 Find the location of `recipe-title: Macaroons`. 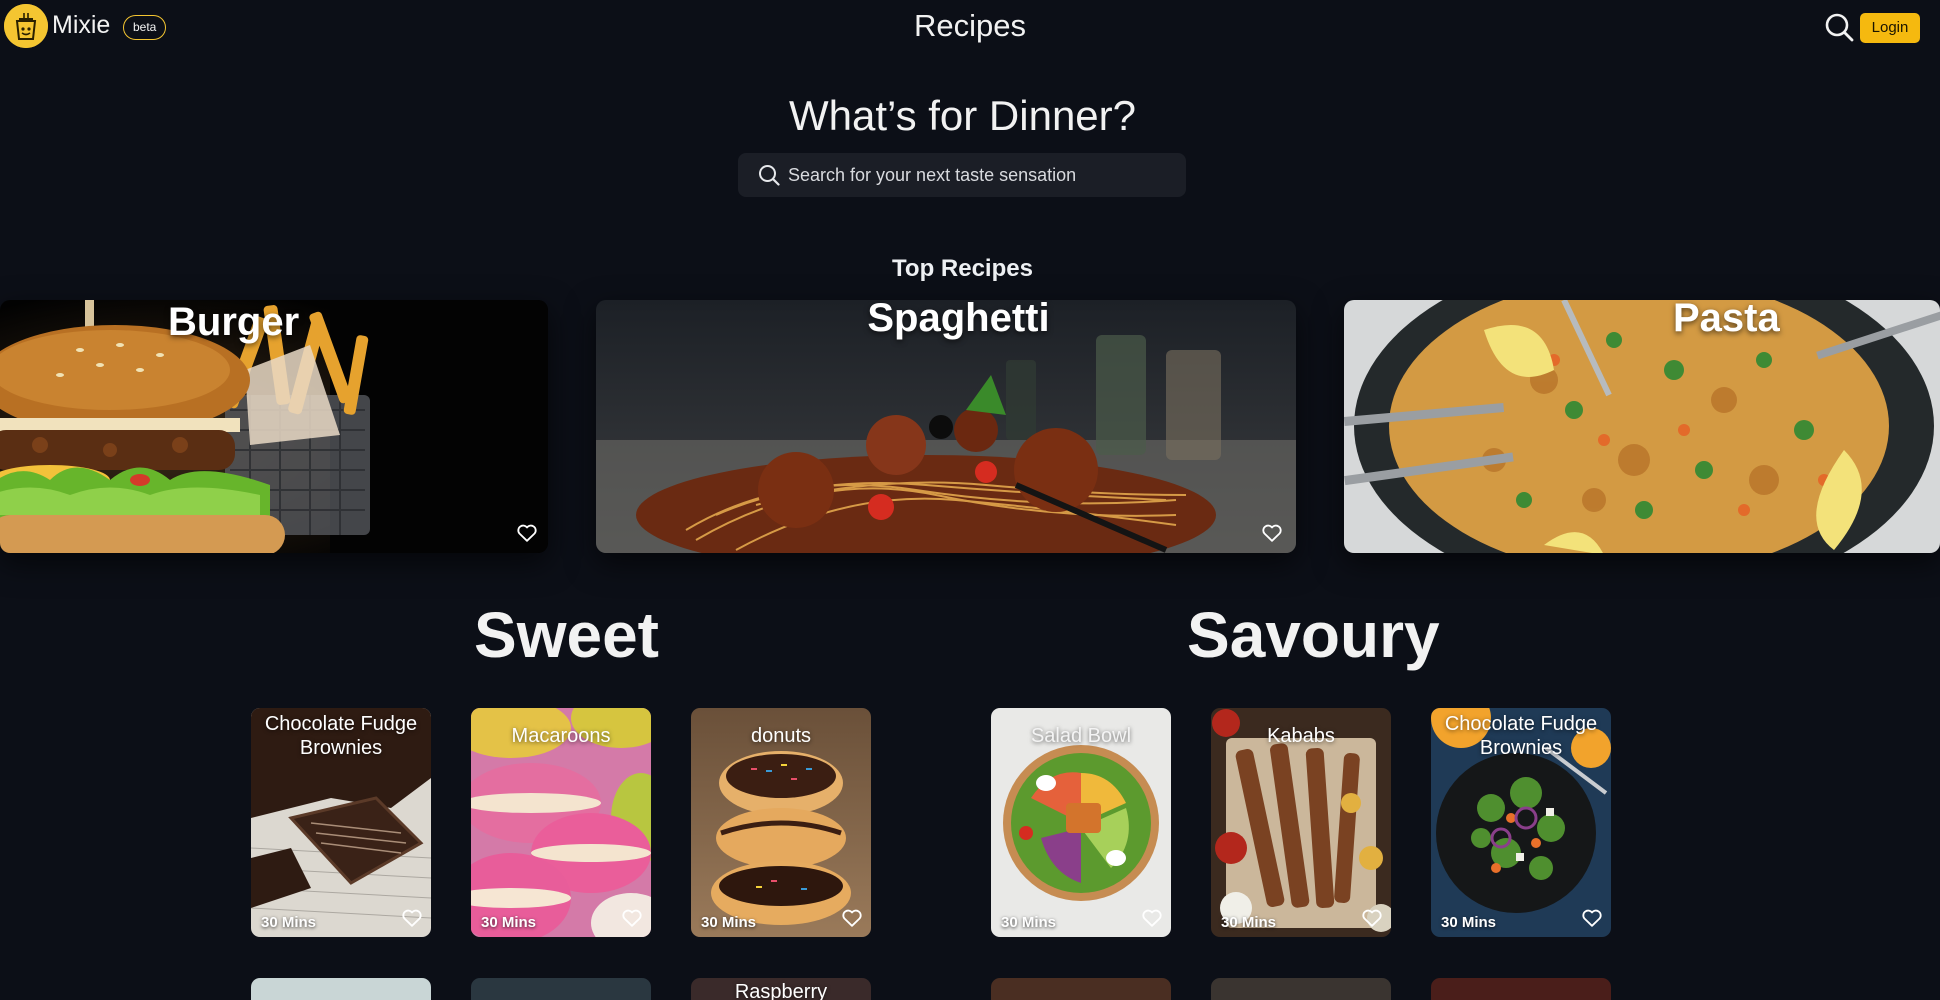

recipe-title: Macaroons is located at coordinates (561, 736).